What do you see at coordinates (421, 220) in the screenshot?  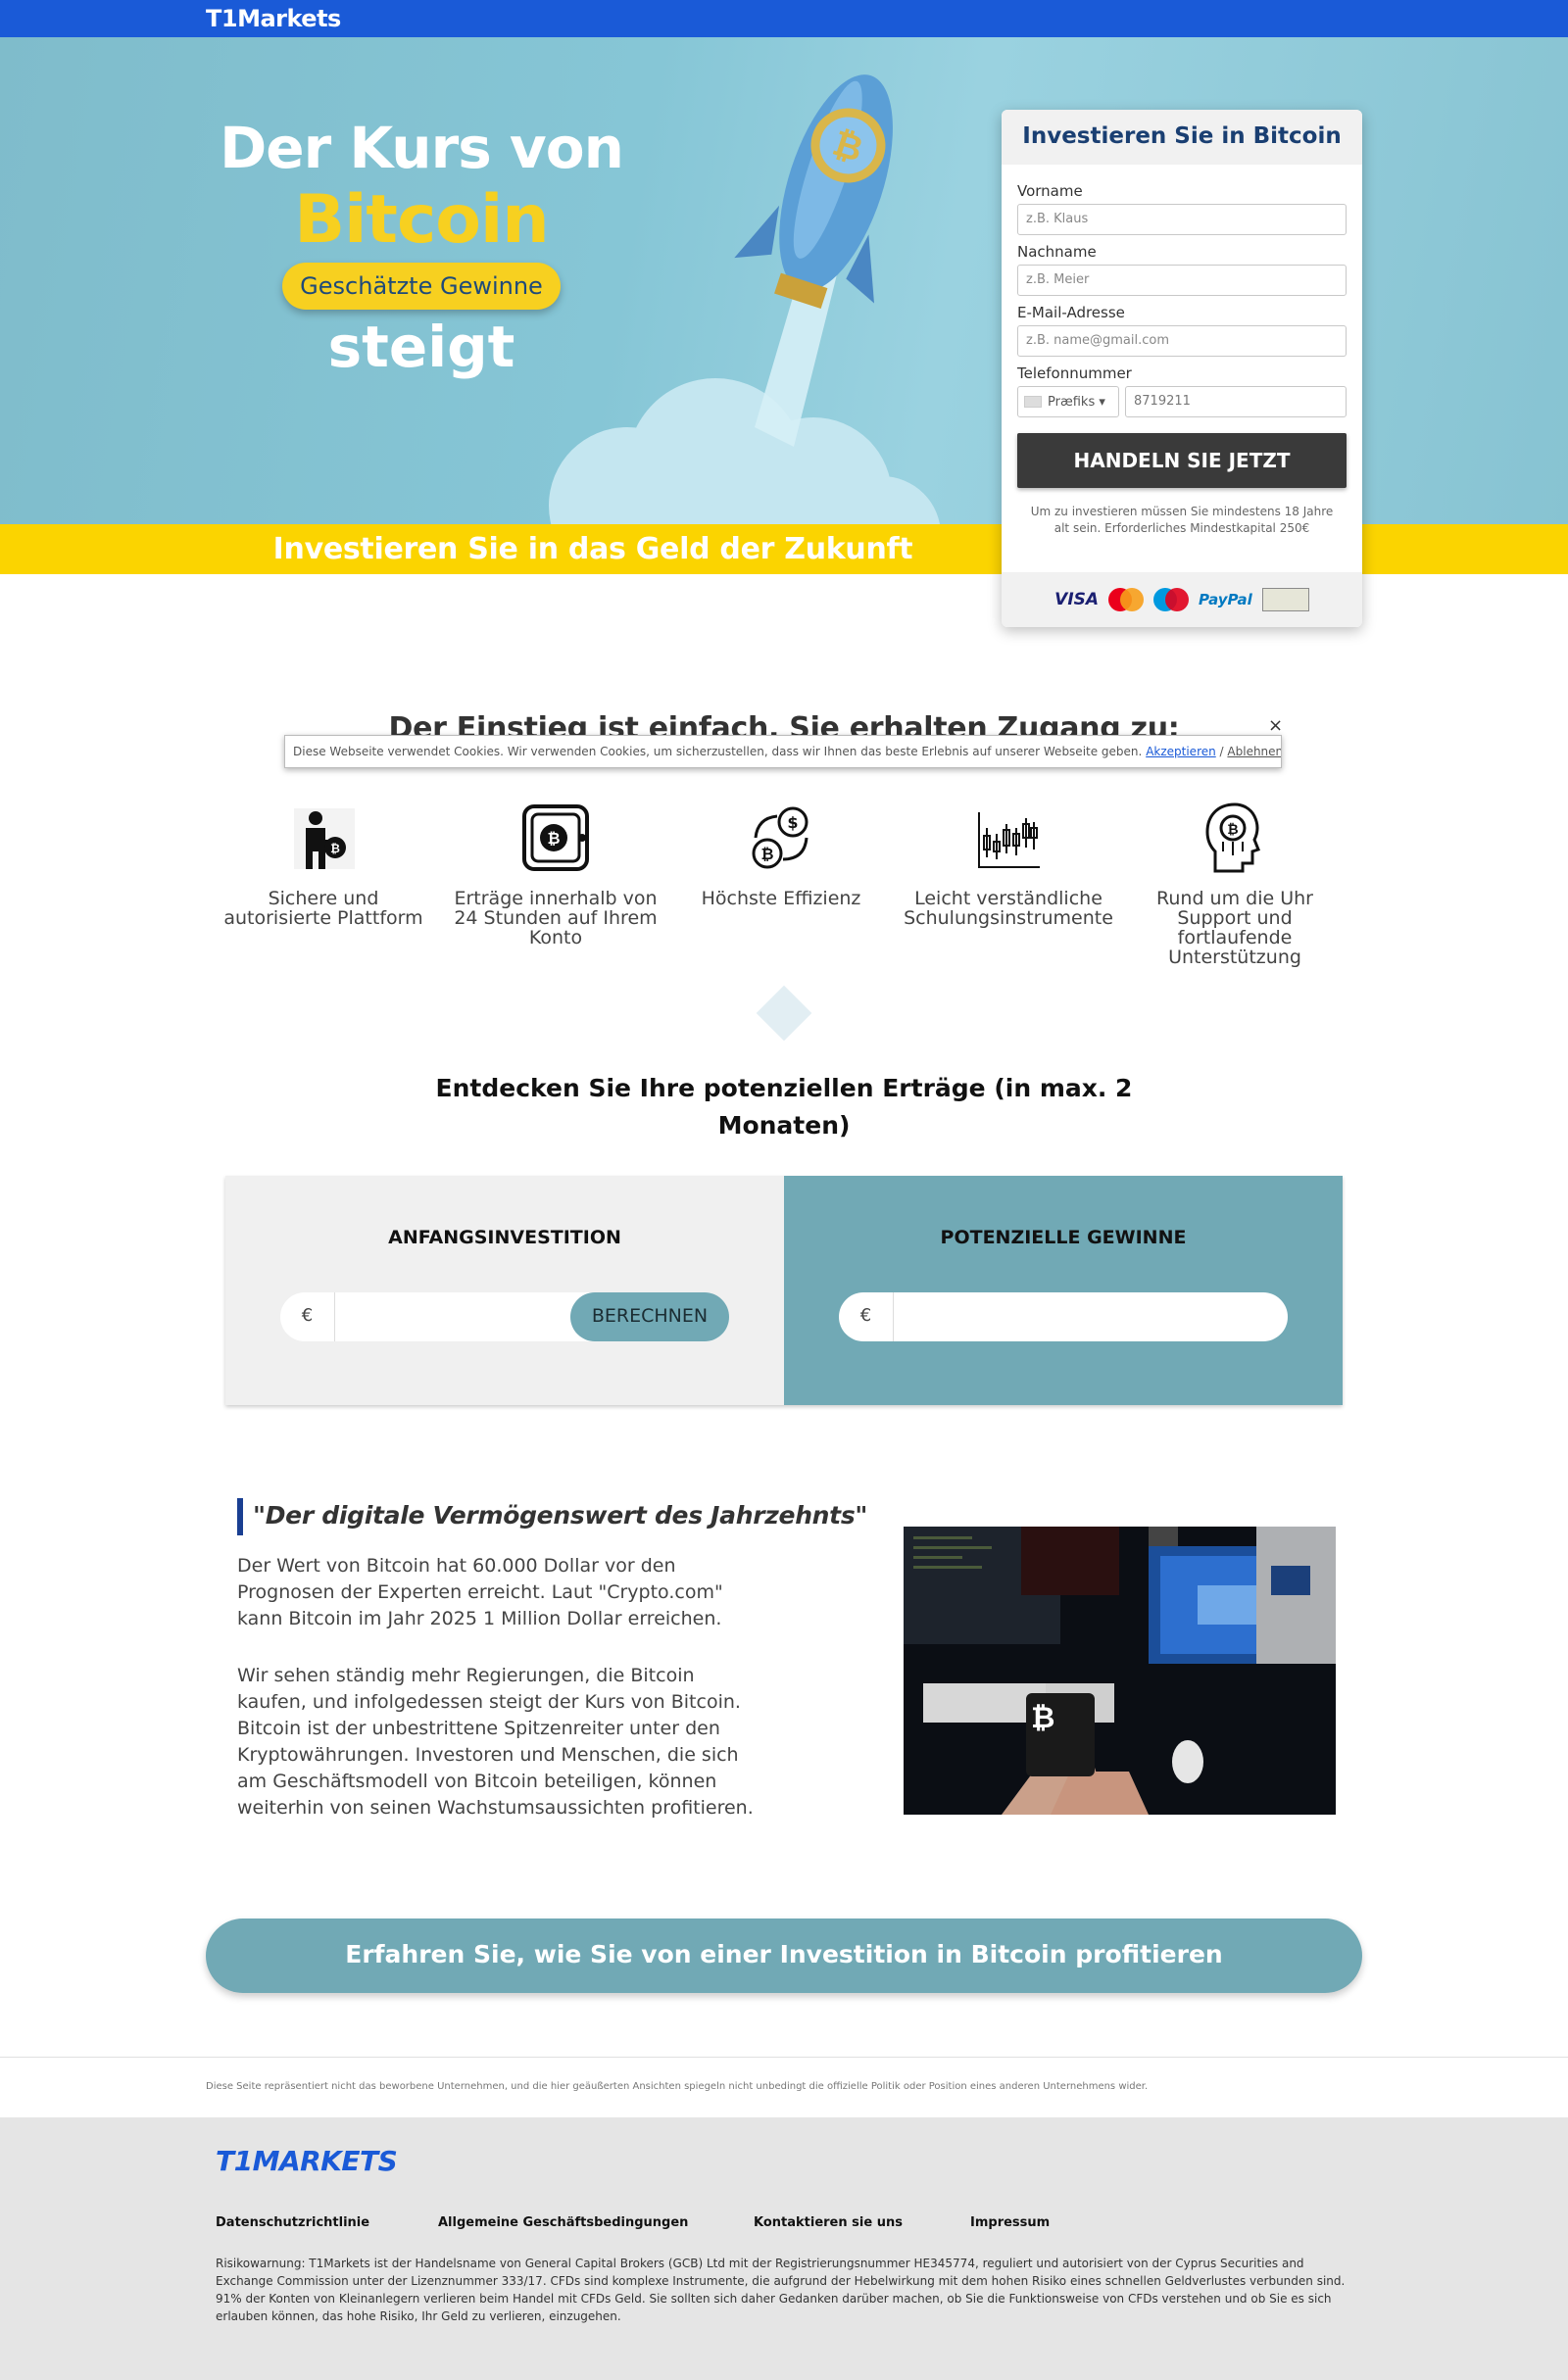 I see `hero-line-2: Bitcoin` at bounding box center [421, 220].